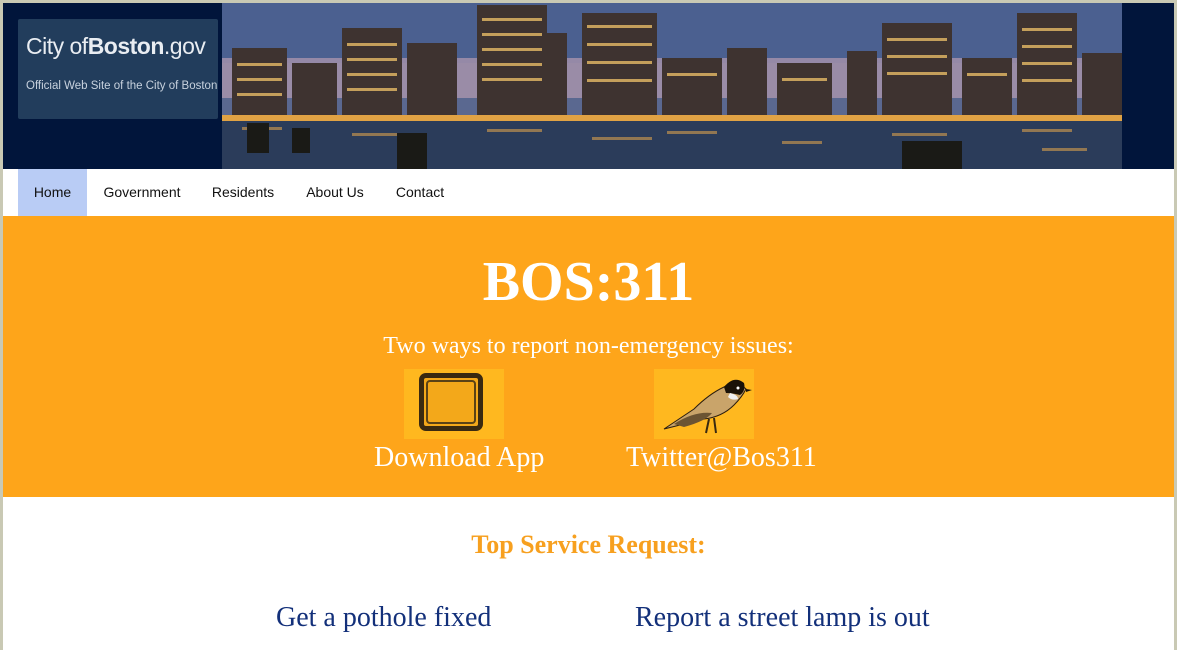  What do you see at coordinates (243, 192) in the screenshot?
I see `nav-residents: Residents` at bounding box center [243, 192].